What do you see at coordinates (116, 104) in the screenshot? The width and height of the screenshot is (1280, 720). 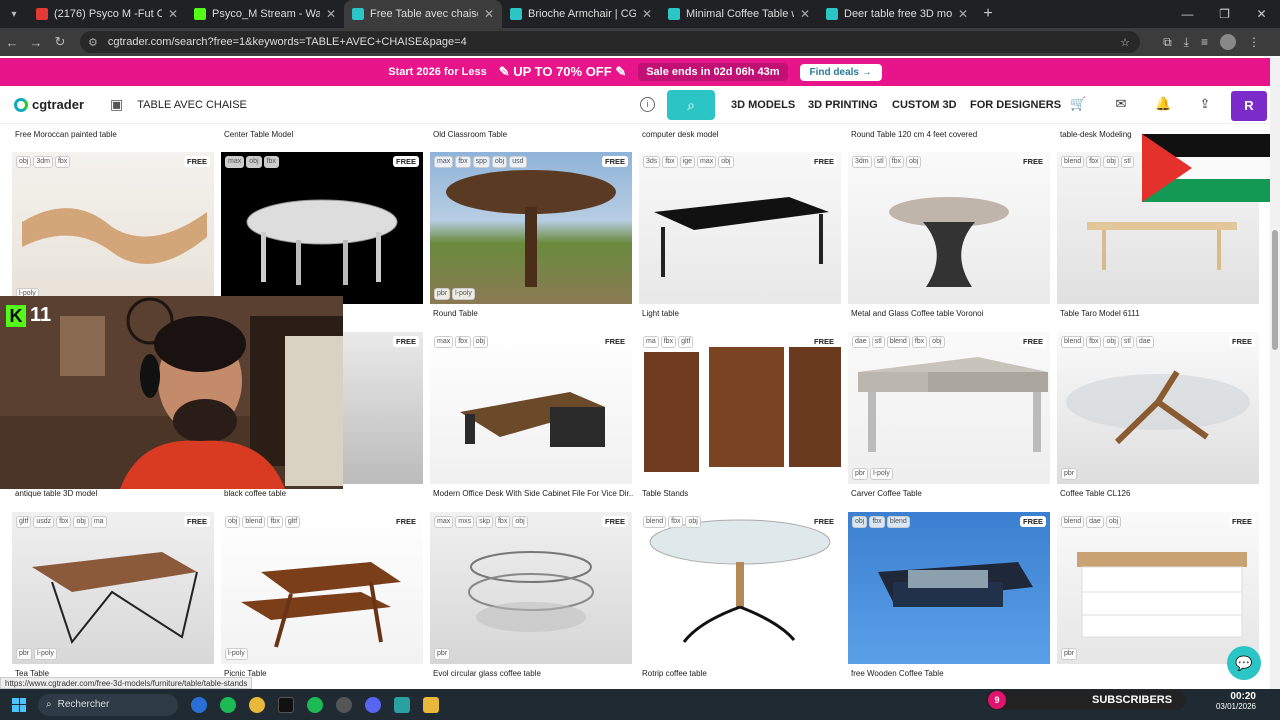 I see `image-search-icon: ▣` at bounding box center [116, 104].